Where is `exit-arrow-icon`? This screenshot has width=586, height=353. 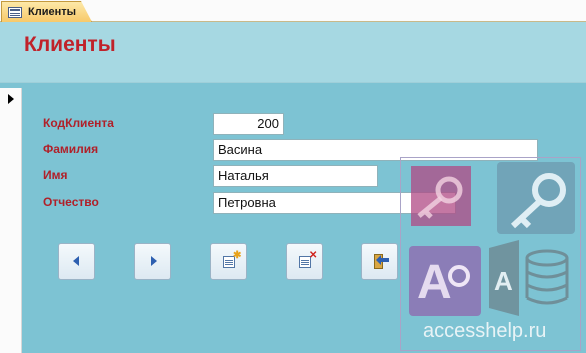
exit-arrow-icon is located at coordinates (382, 260).